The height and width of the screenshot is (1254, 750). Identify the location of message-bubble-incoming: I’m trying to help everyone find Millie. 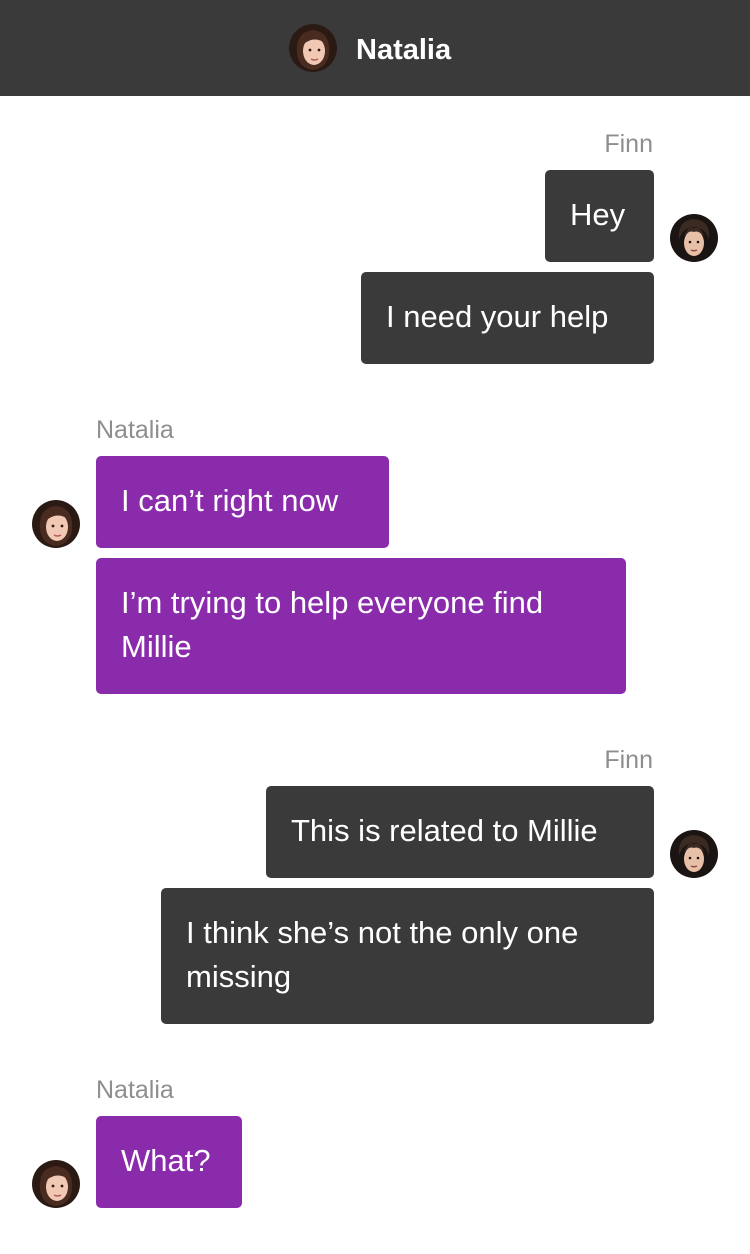
(361, 626).